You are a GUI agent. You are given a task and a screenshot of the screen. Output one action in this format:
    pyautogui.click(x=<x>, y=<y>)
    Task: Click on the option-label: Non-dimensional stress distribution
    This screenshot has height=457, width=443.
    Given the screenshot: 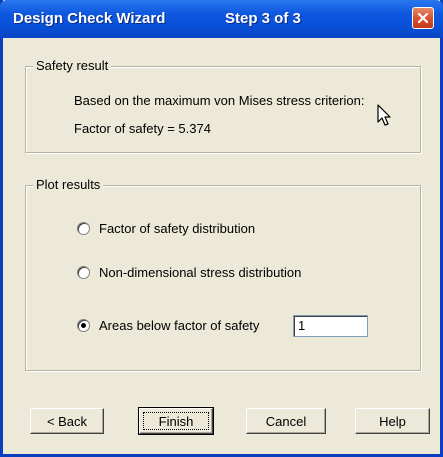 What is the action you would take?
    pyautogui.click(x=200, y=272)
    